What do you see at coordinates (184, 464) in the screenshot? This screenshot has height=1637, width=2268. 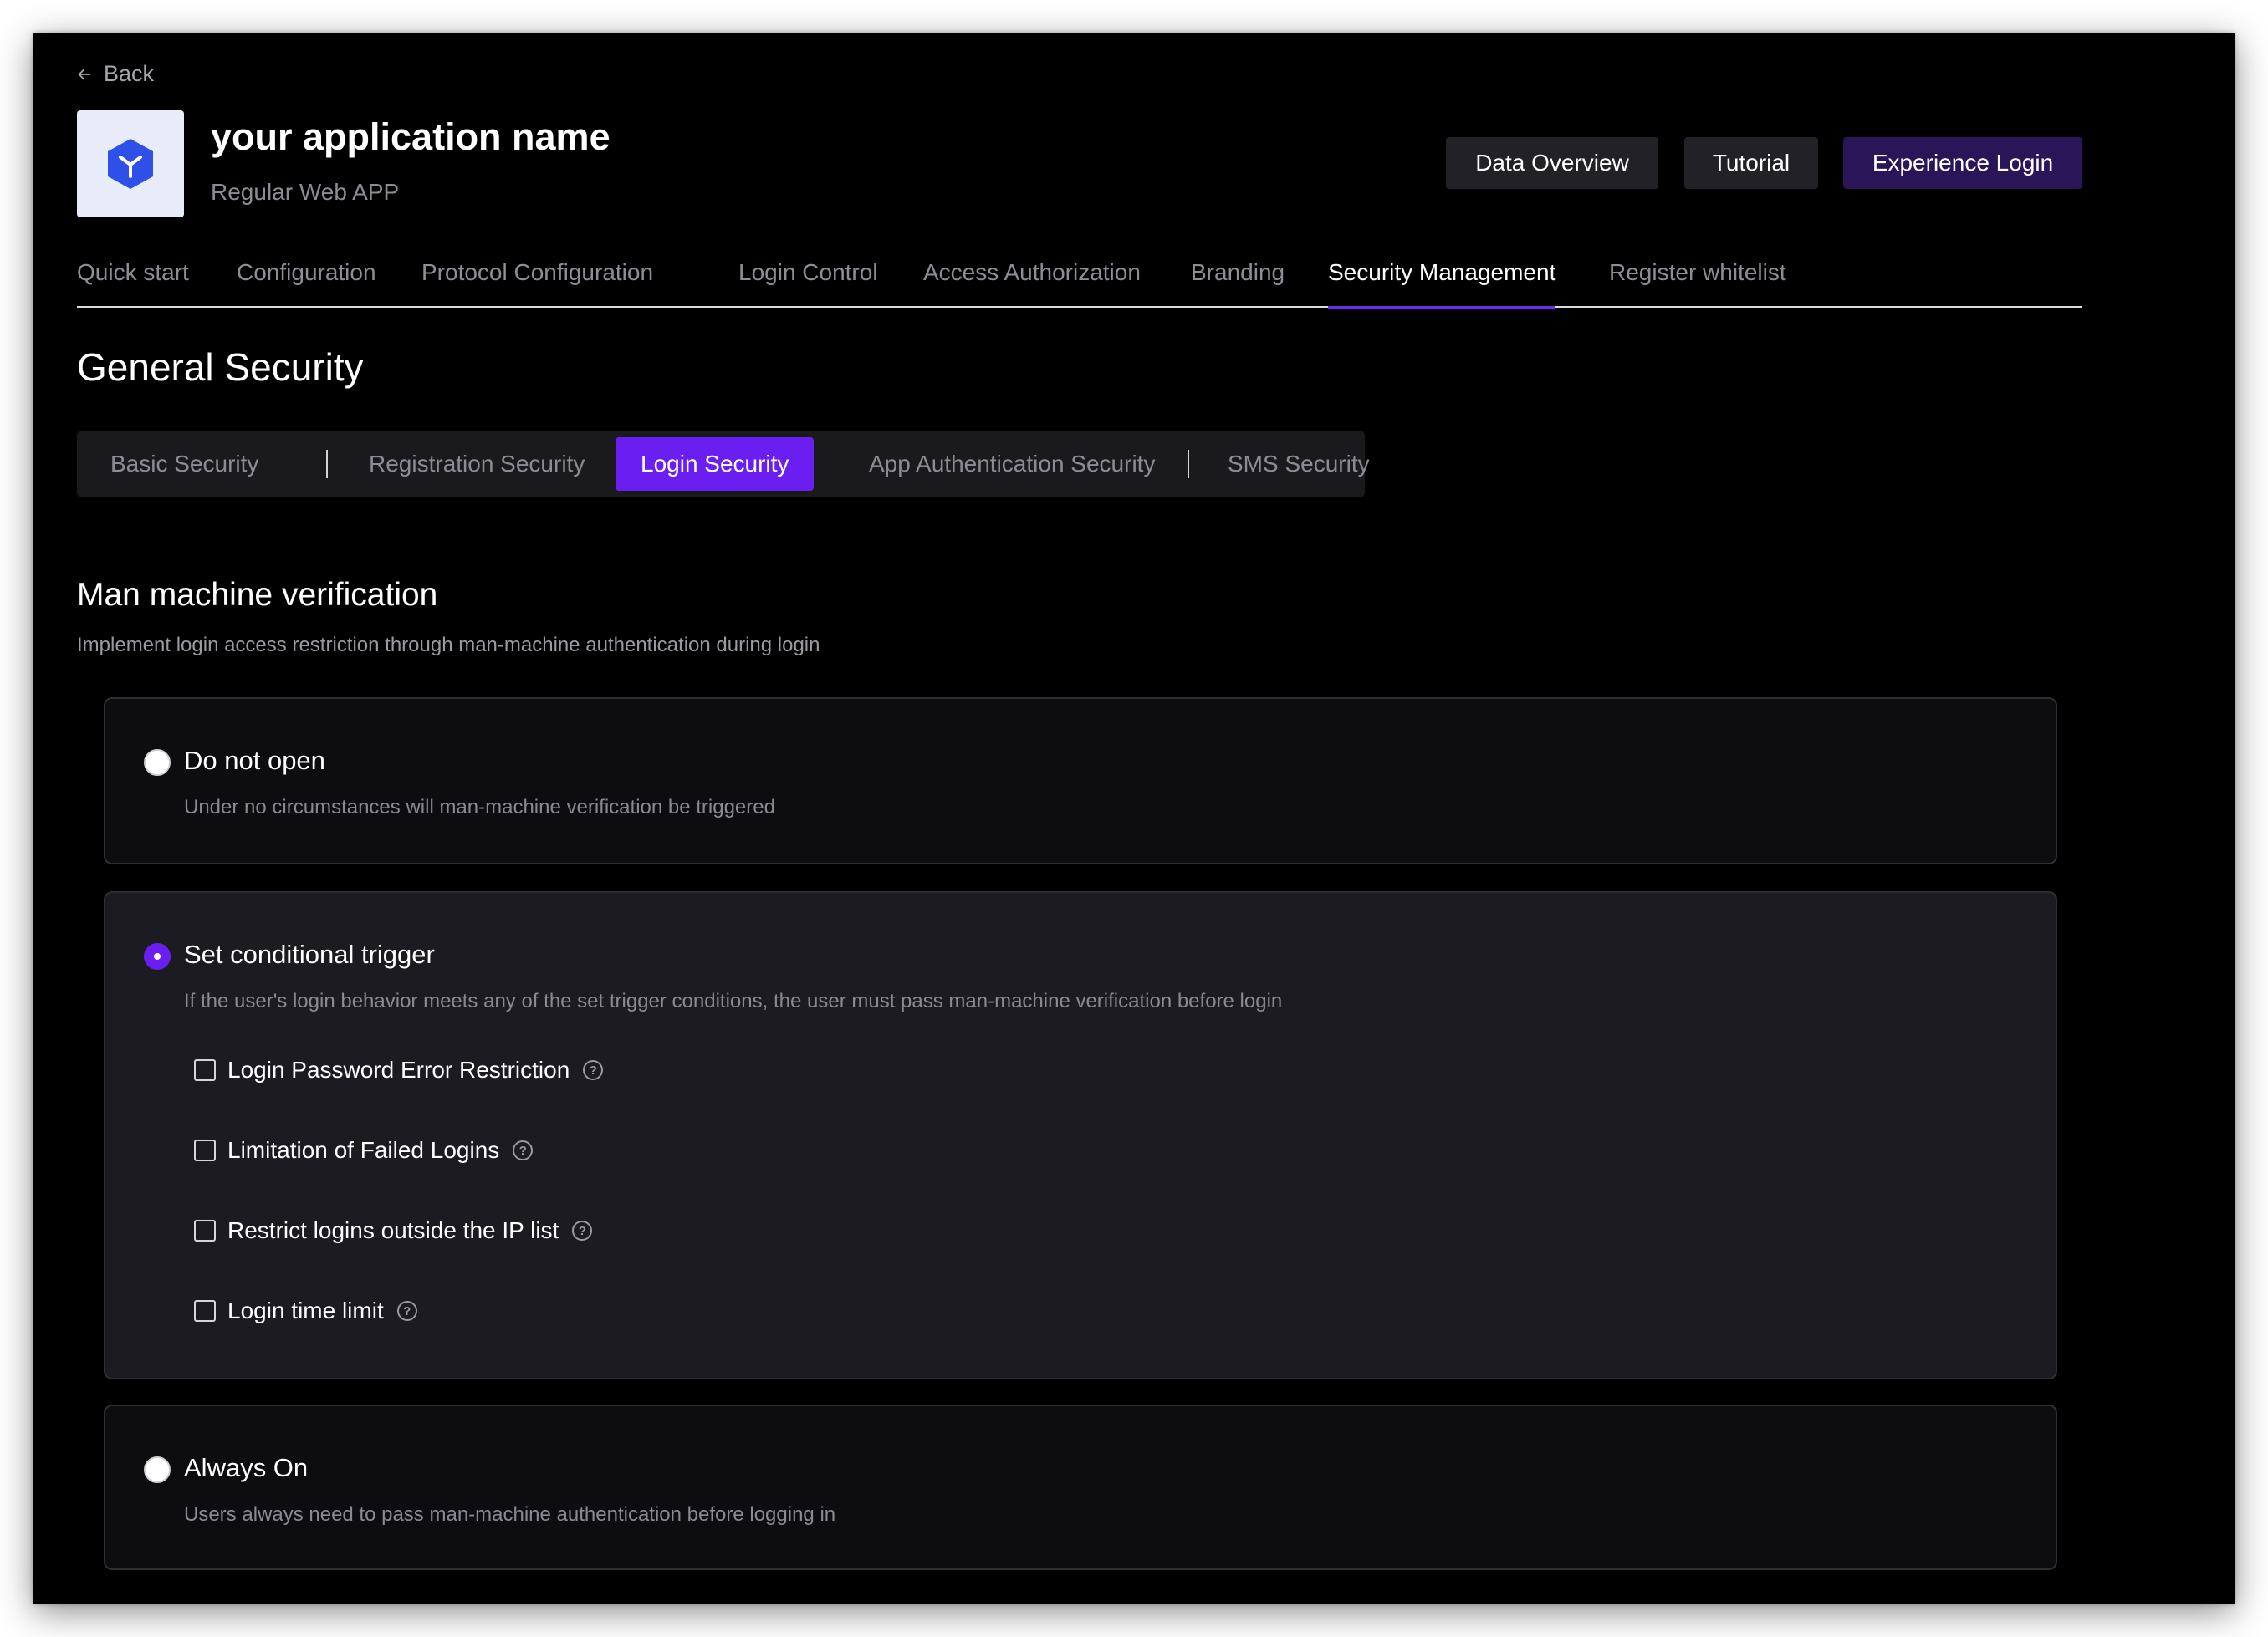 I see `subtab-basic-security: Basic Security` at bounding box center [184, 464].